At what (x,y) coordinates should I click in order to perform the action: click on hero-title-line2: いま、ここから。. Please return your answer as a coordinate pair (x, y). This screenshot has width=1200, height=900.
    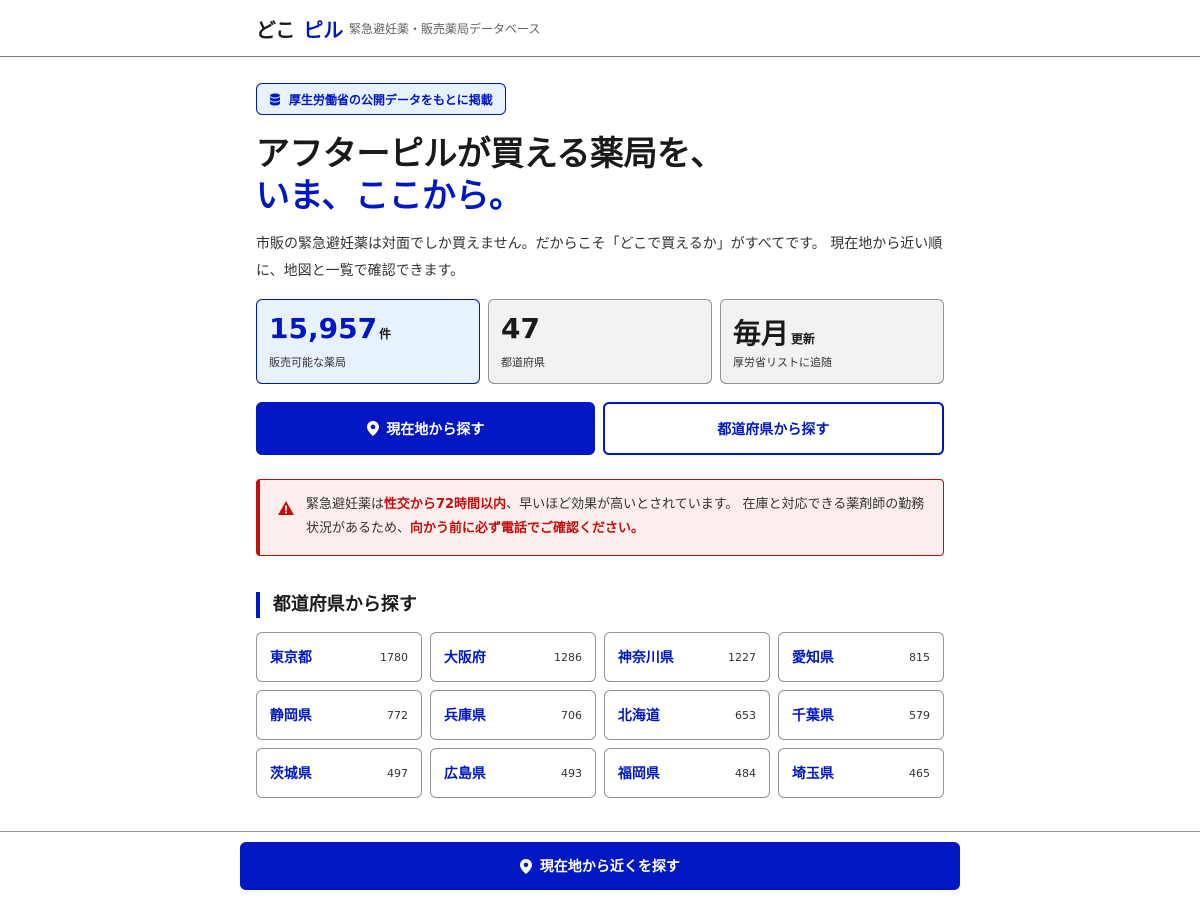
    Looking at the image, I should click on (389, 196).